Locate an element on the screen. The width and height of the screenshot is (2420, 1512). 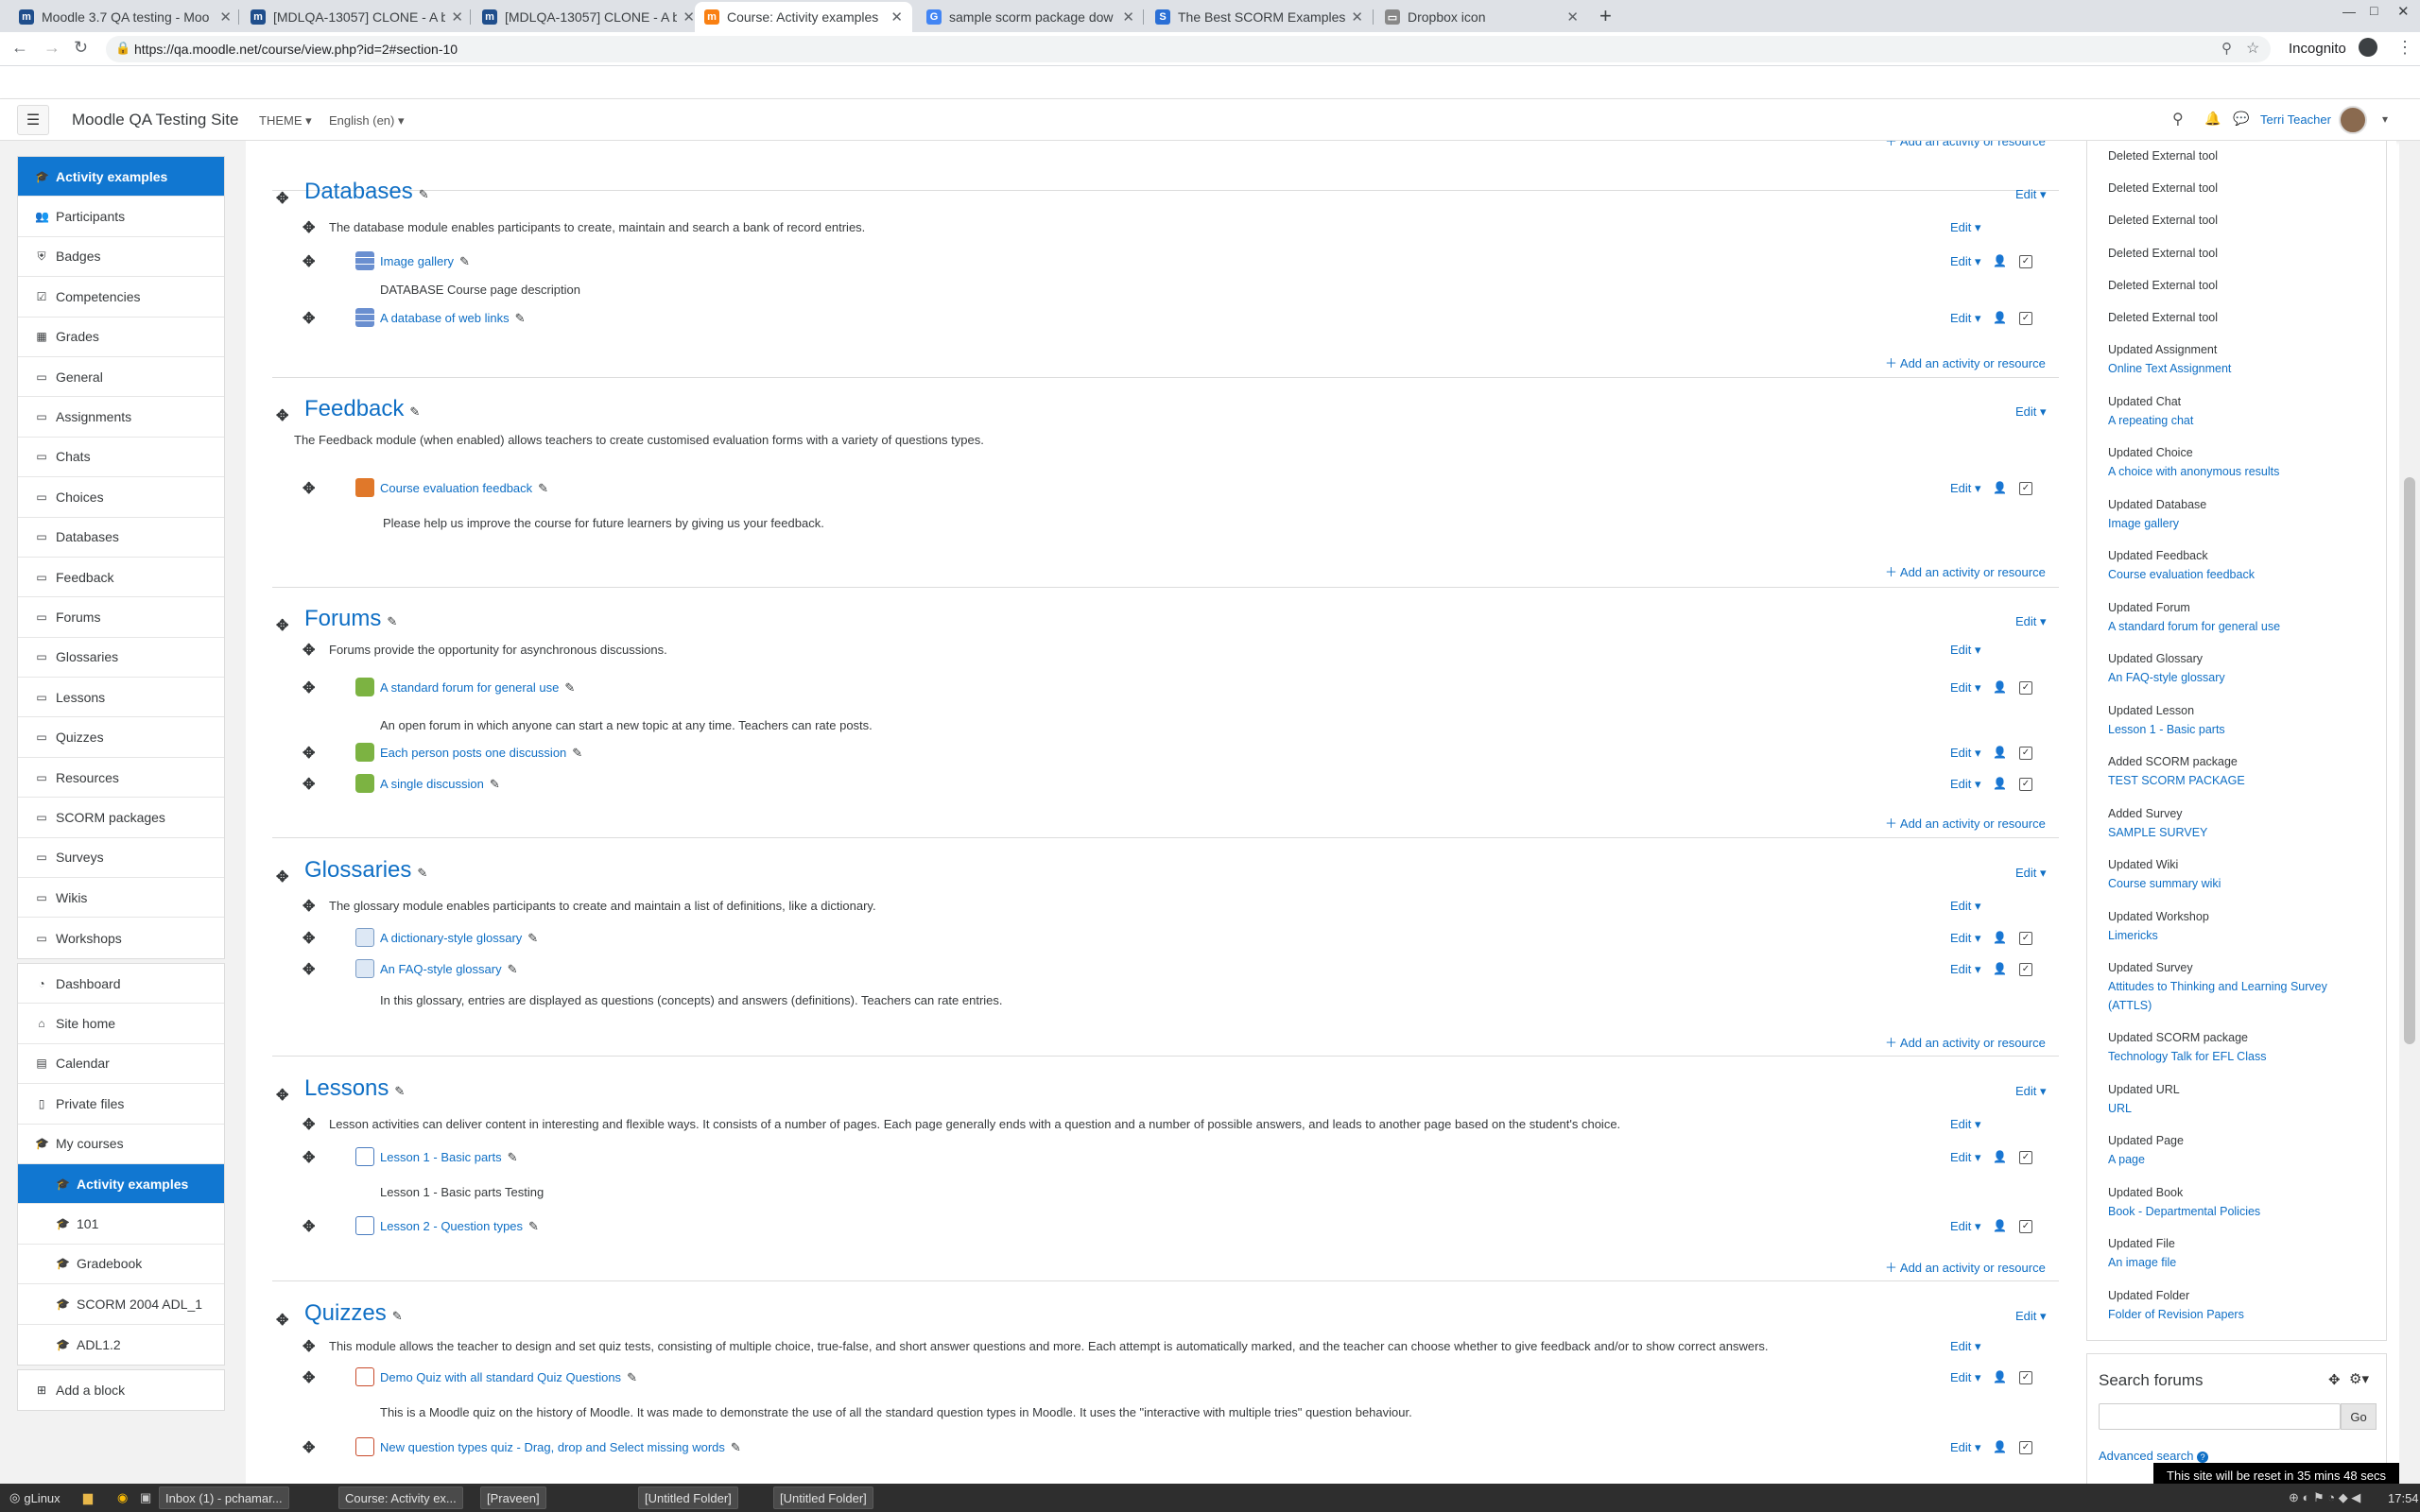
recent-activity-link: A page is located at coordinates (2126, 1159).